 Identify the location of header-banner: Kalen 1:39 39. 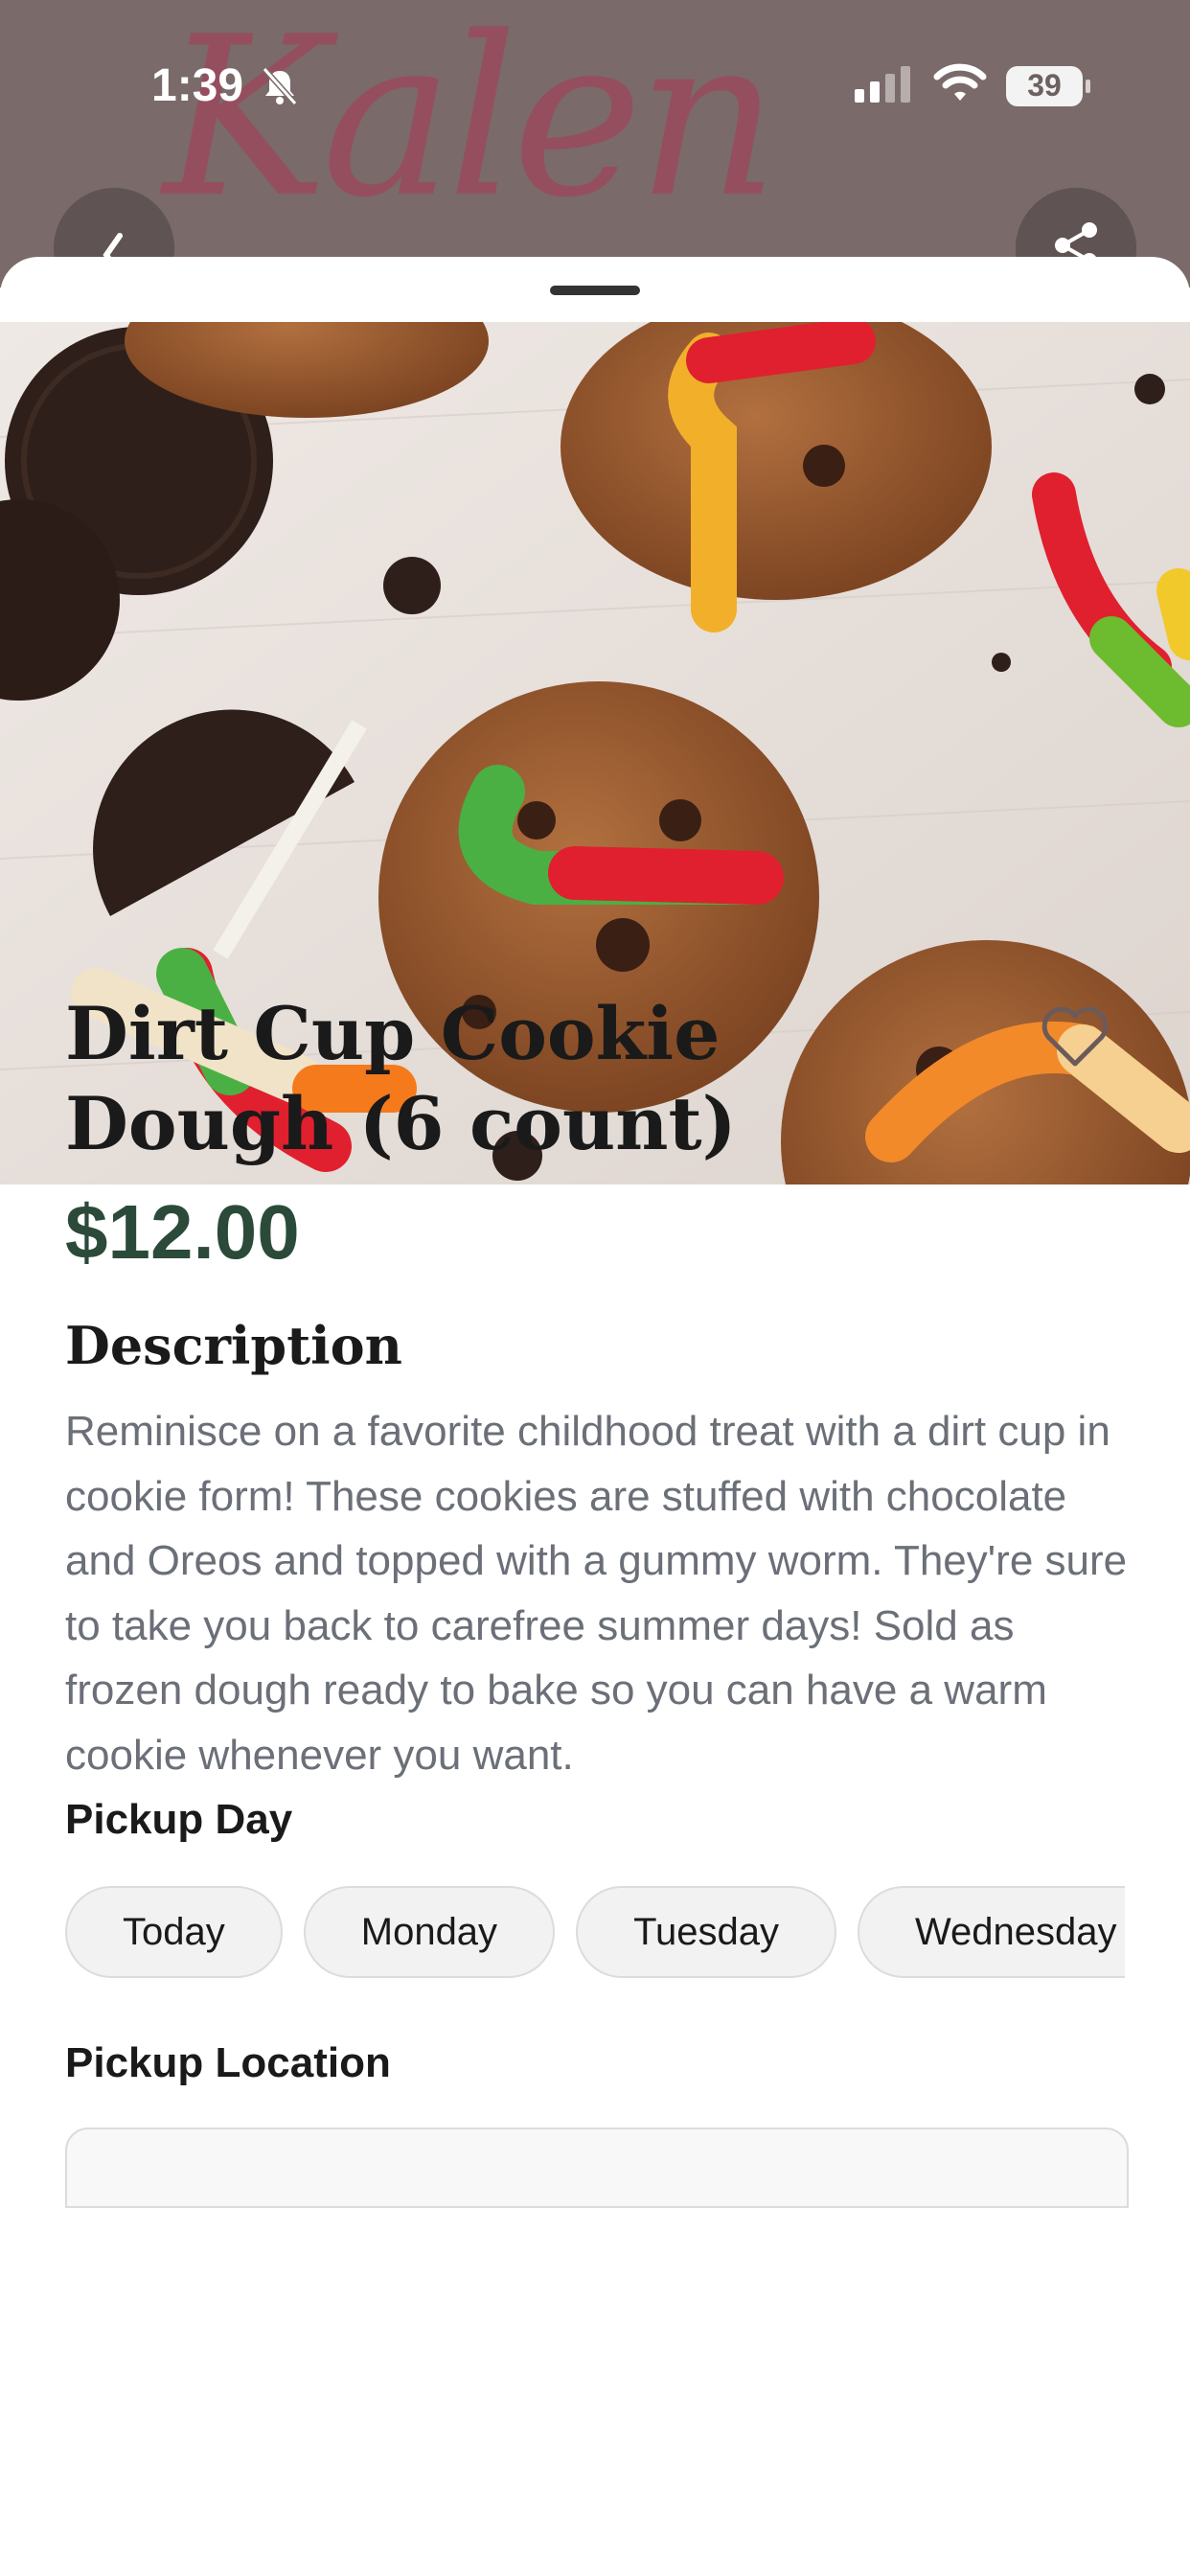
(595, 144).